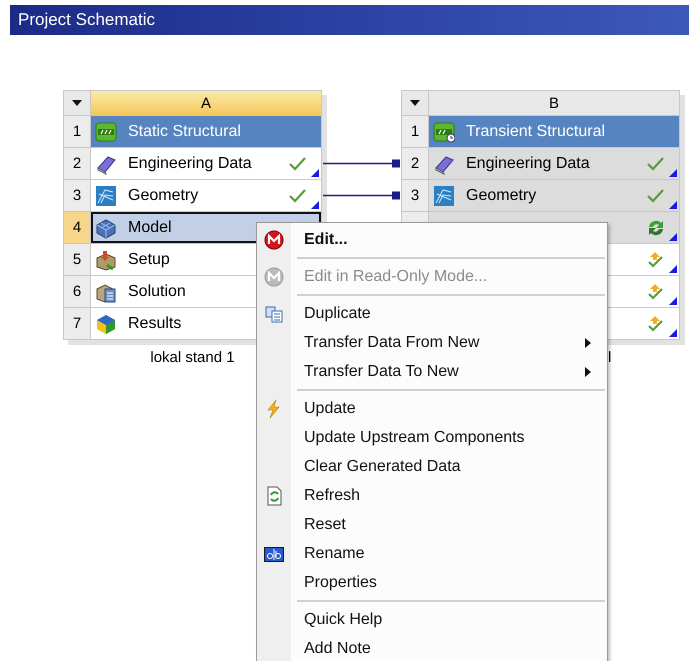 The image size is (689, 661). I want to click on menu-item: Properties, so click(432, 582).